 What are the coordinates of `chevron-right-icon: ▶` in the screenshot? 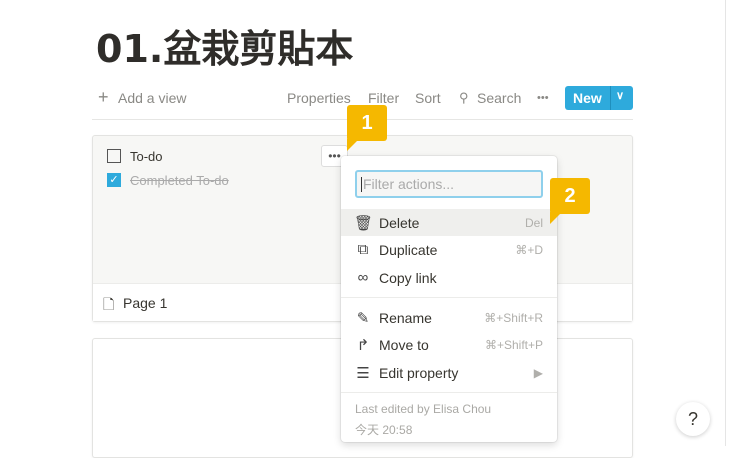 It's located at (538, 373).